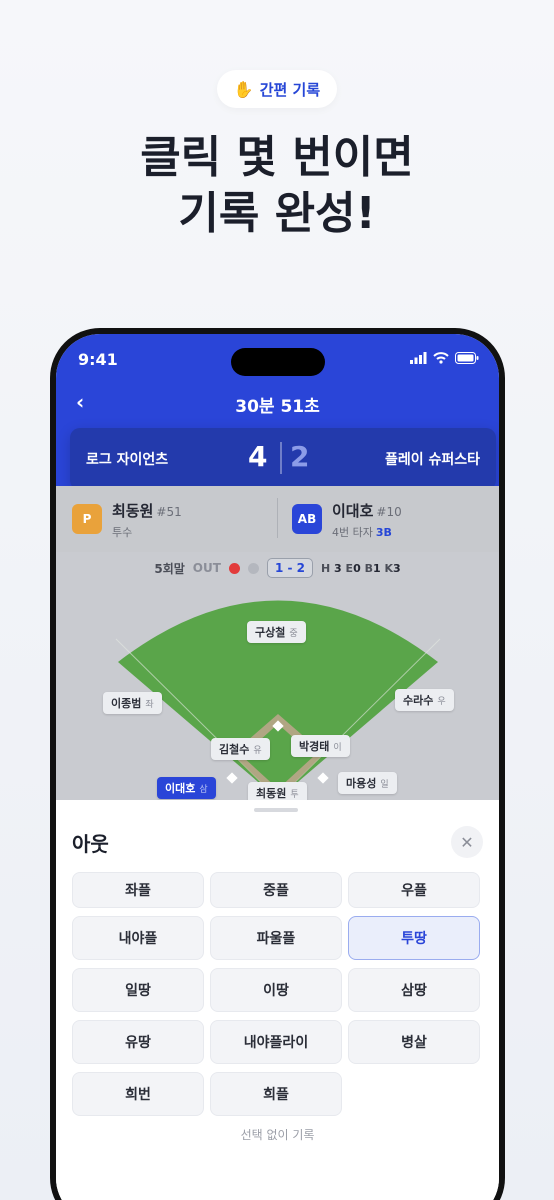 The image size is (554, 1200). I want to click on option-button: 우플, so click(414, 890).